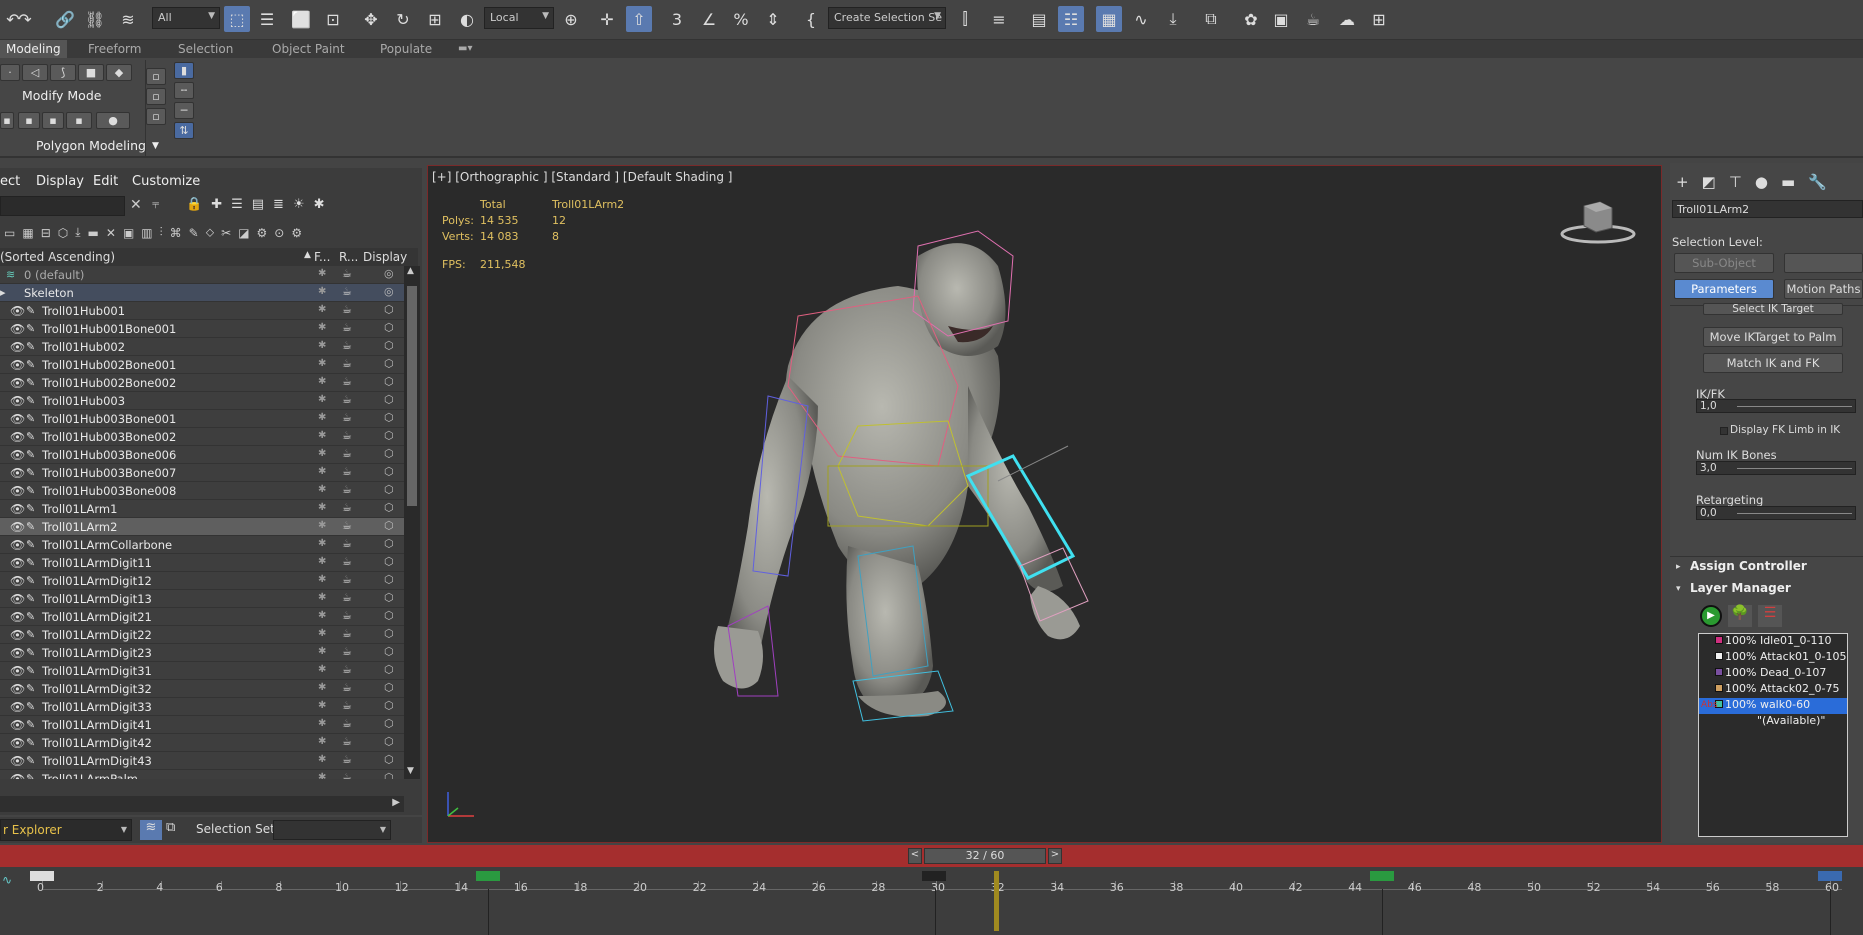 This screenshot has height=935, width=1863. I want to click on link-icon: 🔗, so click(65, 19).